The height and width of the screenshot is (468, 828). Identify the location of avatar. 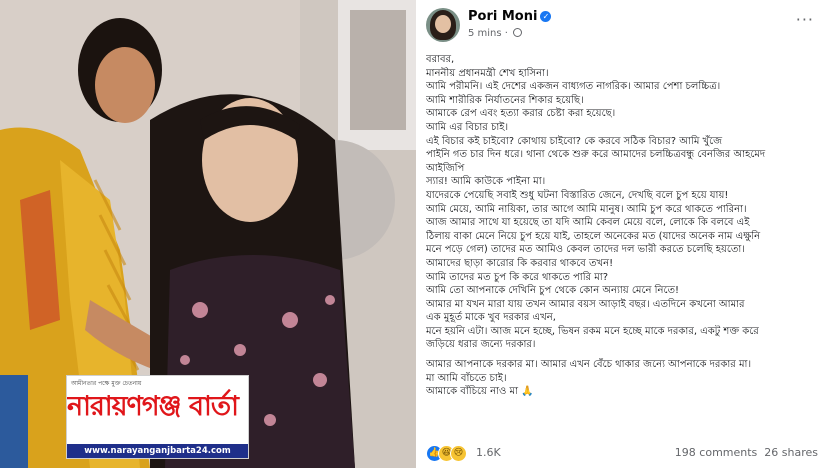
(443, 25).